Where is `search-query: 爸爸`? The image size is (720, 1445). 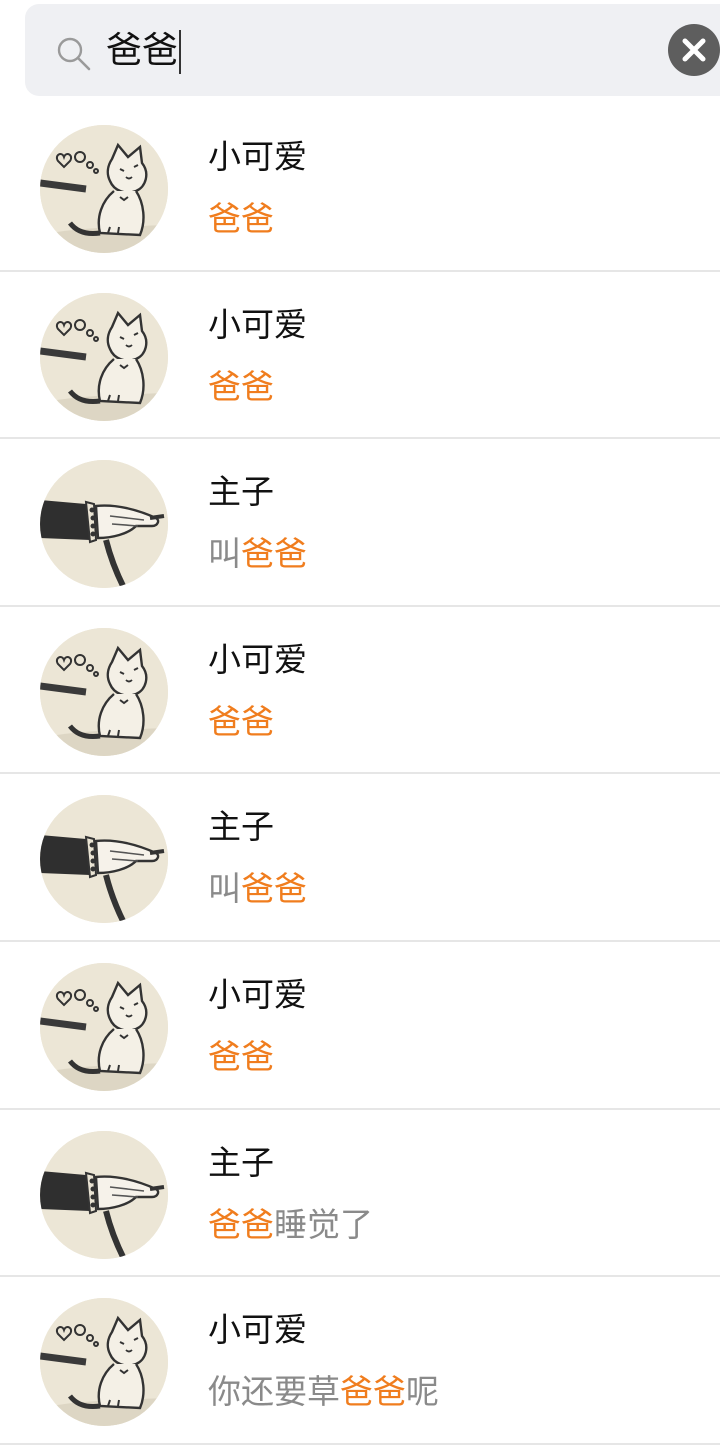
search-query: 爸爸 is located at coordinates (142, 50).